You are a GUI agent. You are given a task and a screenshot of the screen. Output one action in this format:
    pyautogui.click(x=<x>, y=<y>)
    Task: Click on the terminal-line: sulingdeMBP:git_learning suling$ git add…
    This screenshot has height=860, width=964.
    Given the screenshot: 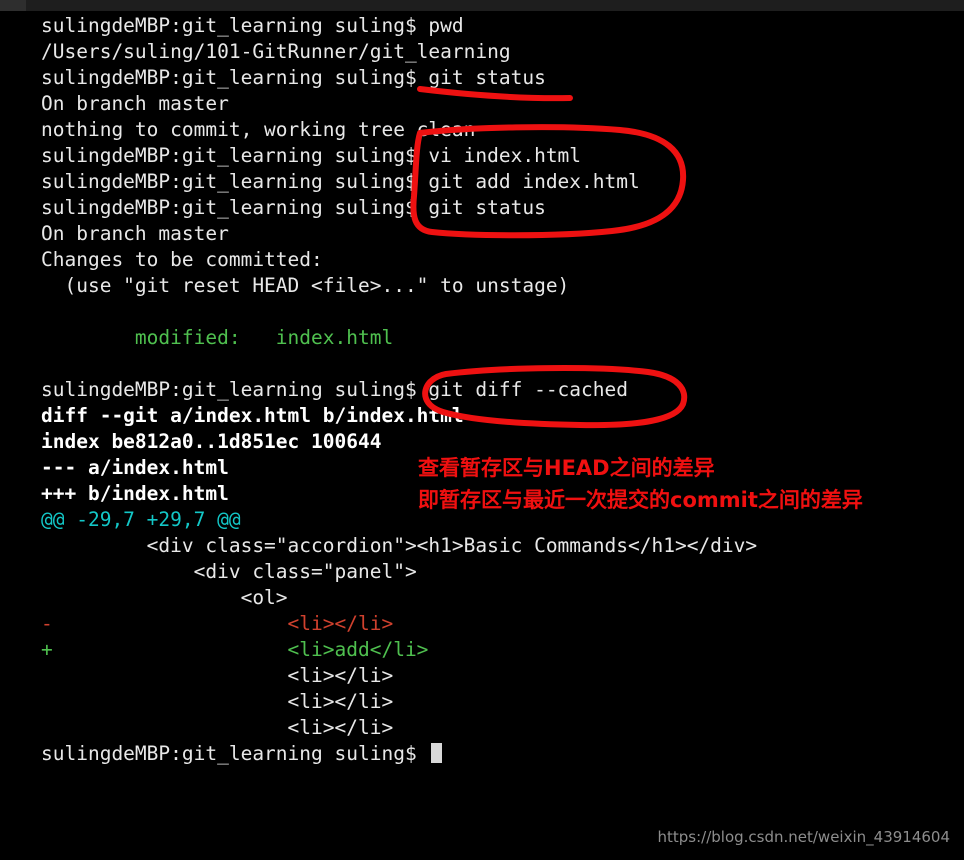 What is the action you would take?
    pyautogui.click(x=340, y=181)
    